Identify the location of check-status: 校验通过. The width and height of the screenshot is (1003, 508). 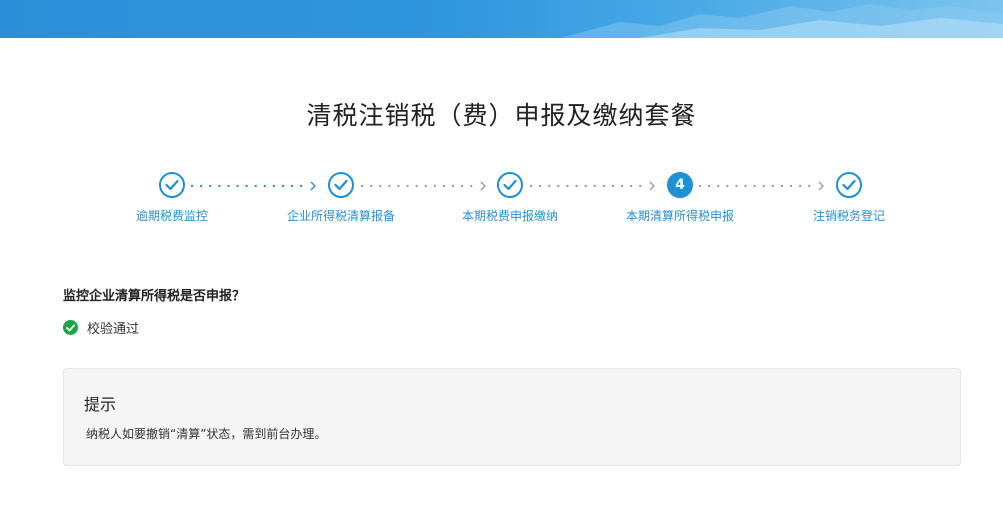
(101, 327).